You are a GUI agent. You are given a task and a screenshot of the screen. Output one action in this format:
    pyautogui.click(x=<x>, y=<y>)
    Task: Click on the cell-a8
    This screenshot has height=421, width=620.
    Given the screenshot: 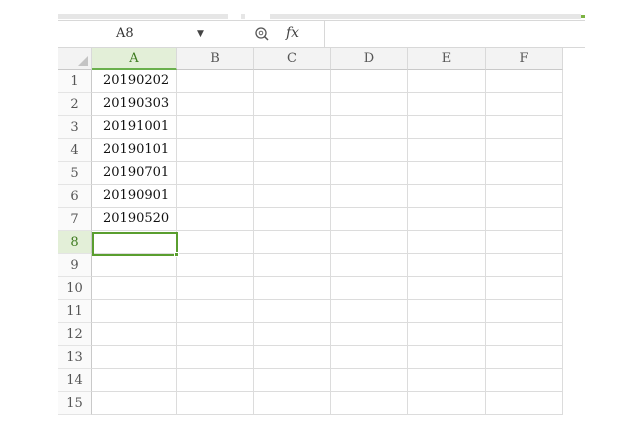 What is the action you would take?
    pyautogui.click(x=134, y=242)
    